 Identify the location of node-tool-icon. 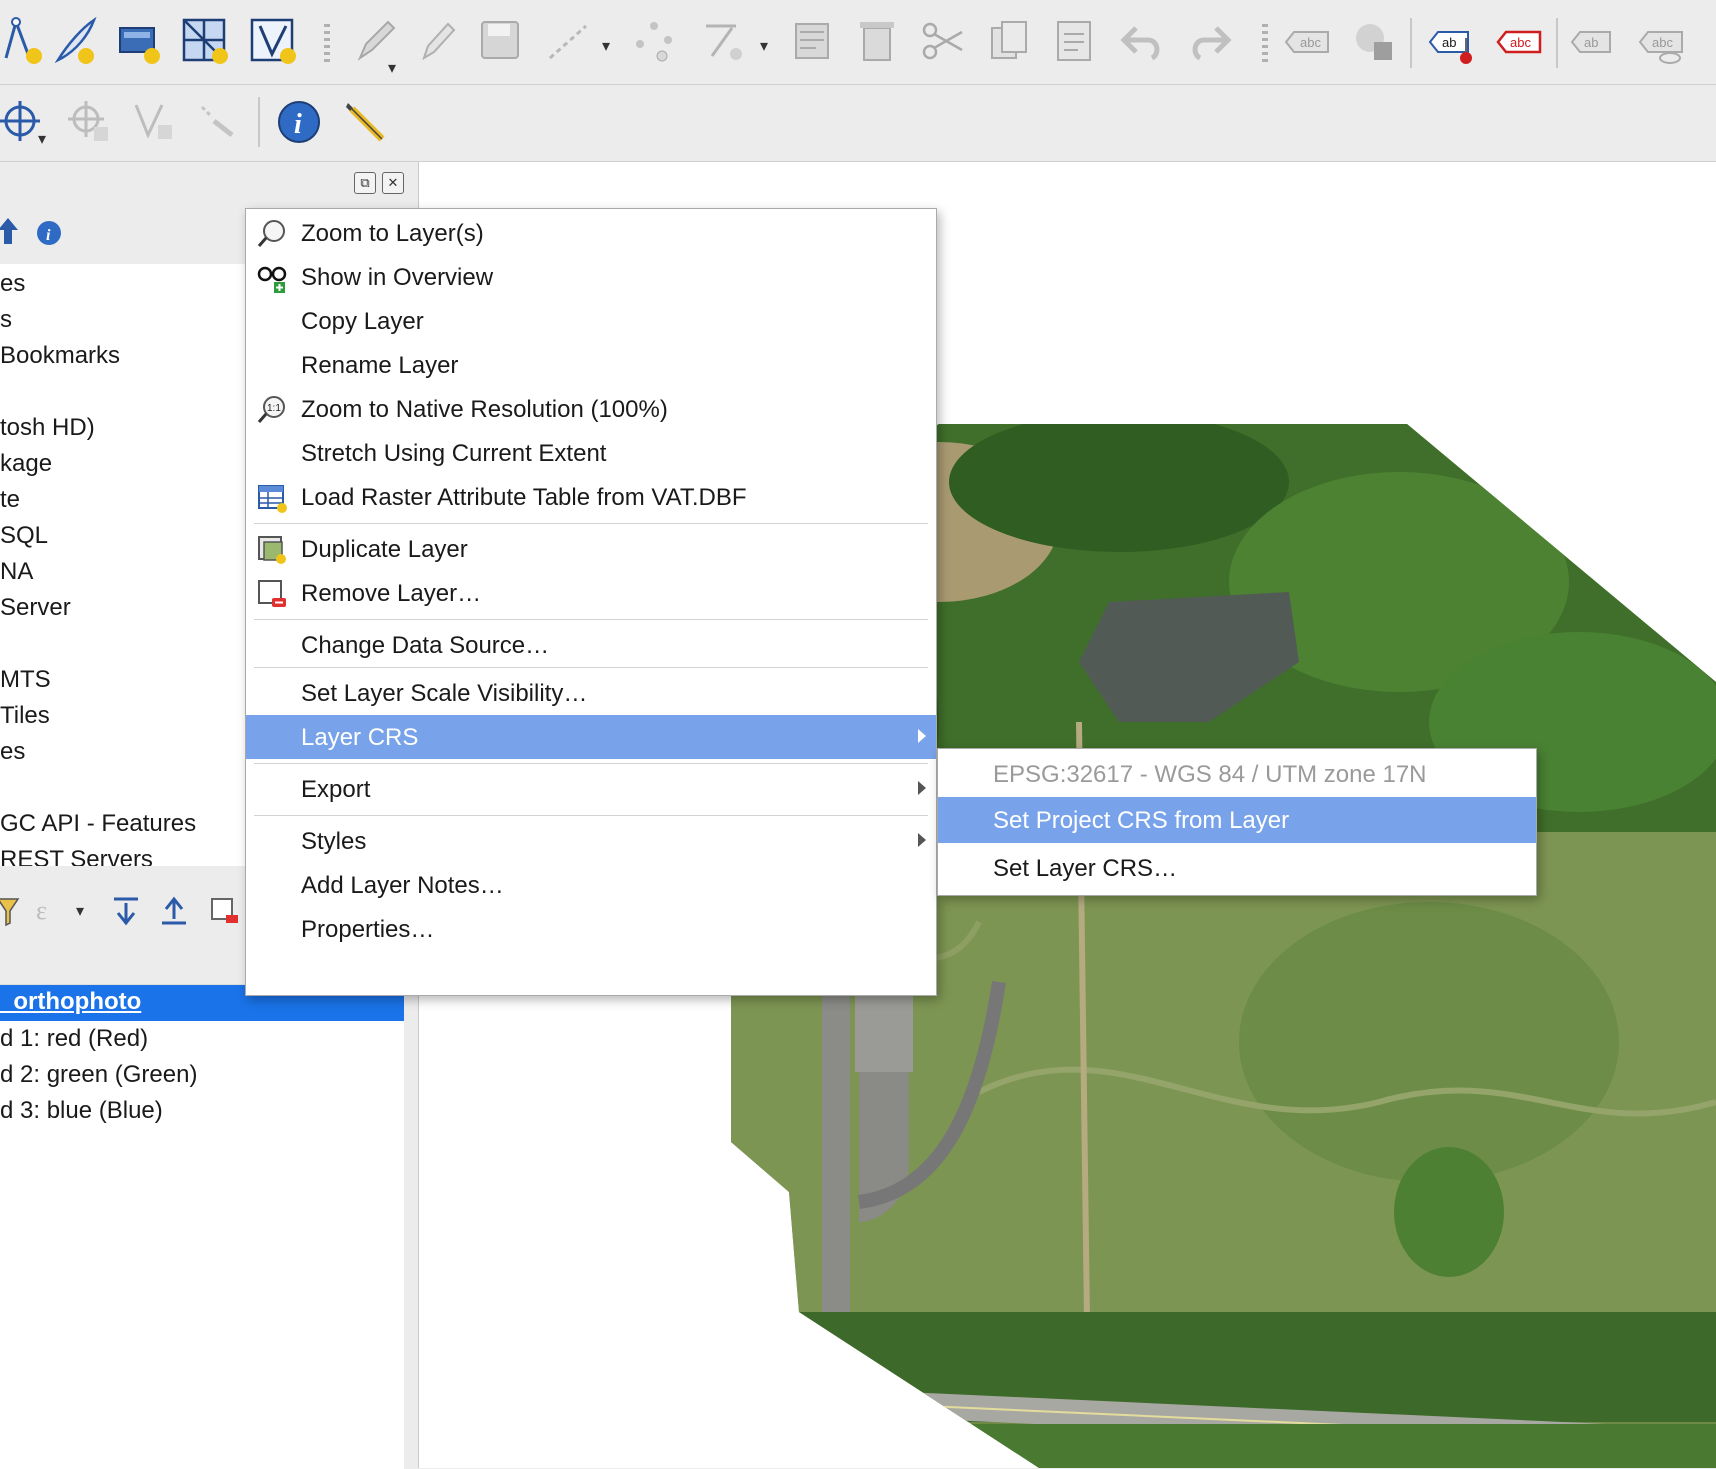
(723, 41).